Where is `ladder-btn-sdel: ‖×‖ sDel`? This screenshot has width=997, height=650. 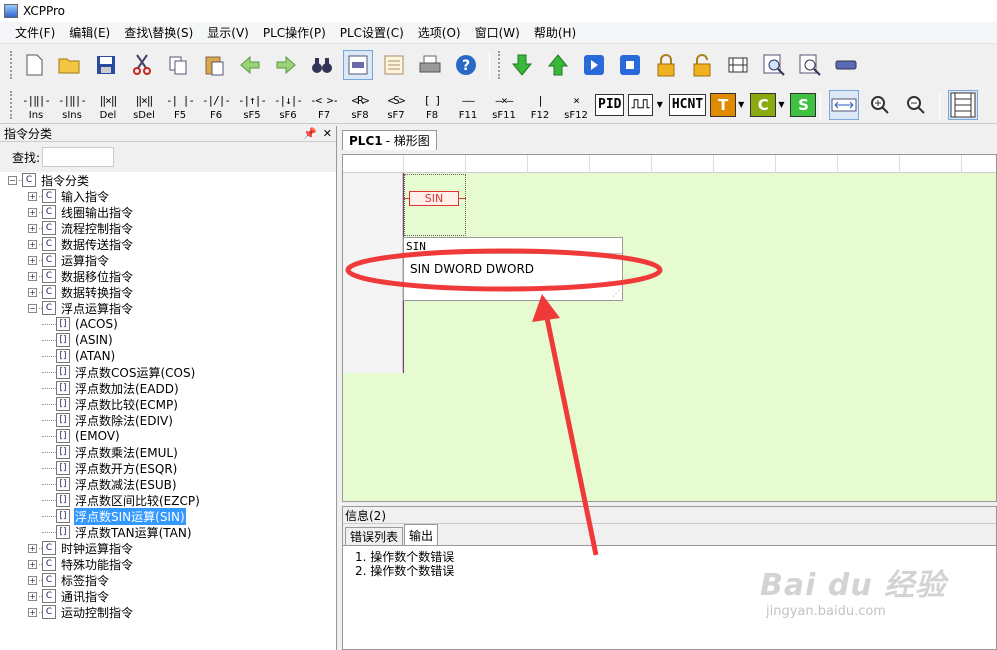 ladder-btn-sdel: ‖×‖ sDel is located at coordinates (144, 105).